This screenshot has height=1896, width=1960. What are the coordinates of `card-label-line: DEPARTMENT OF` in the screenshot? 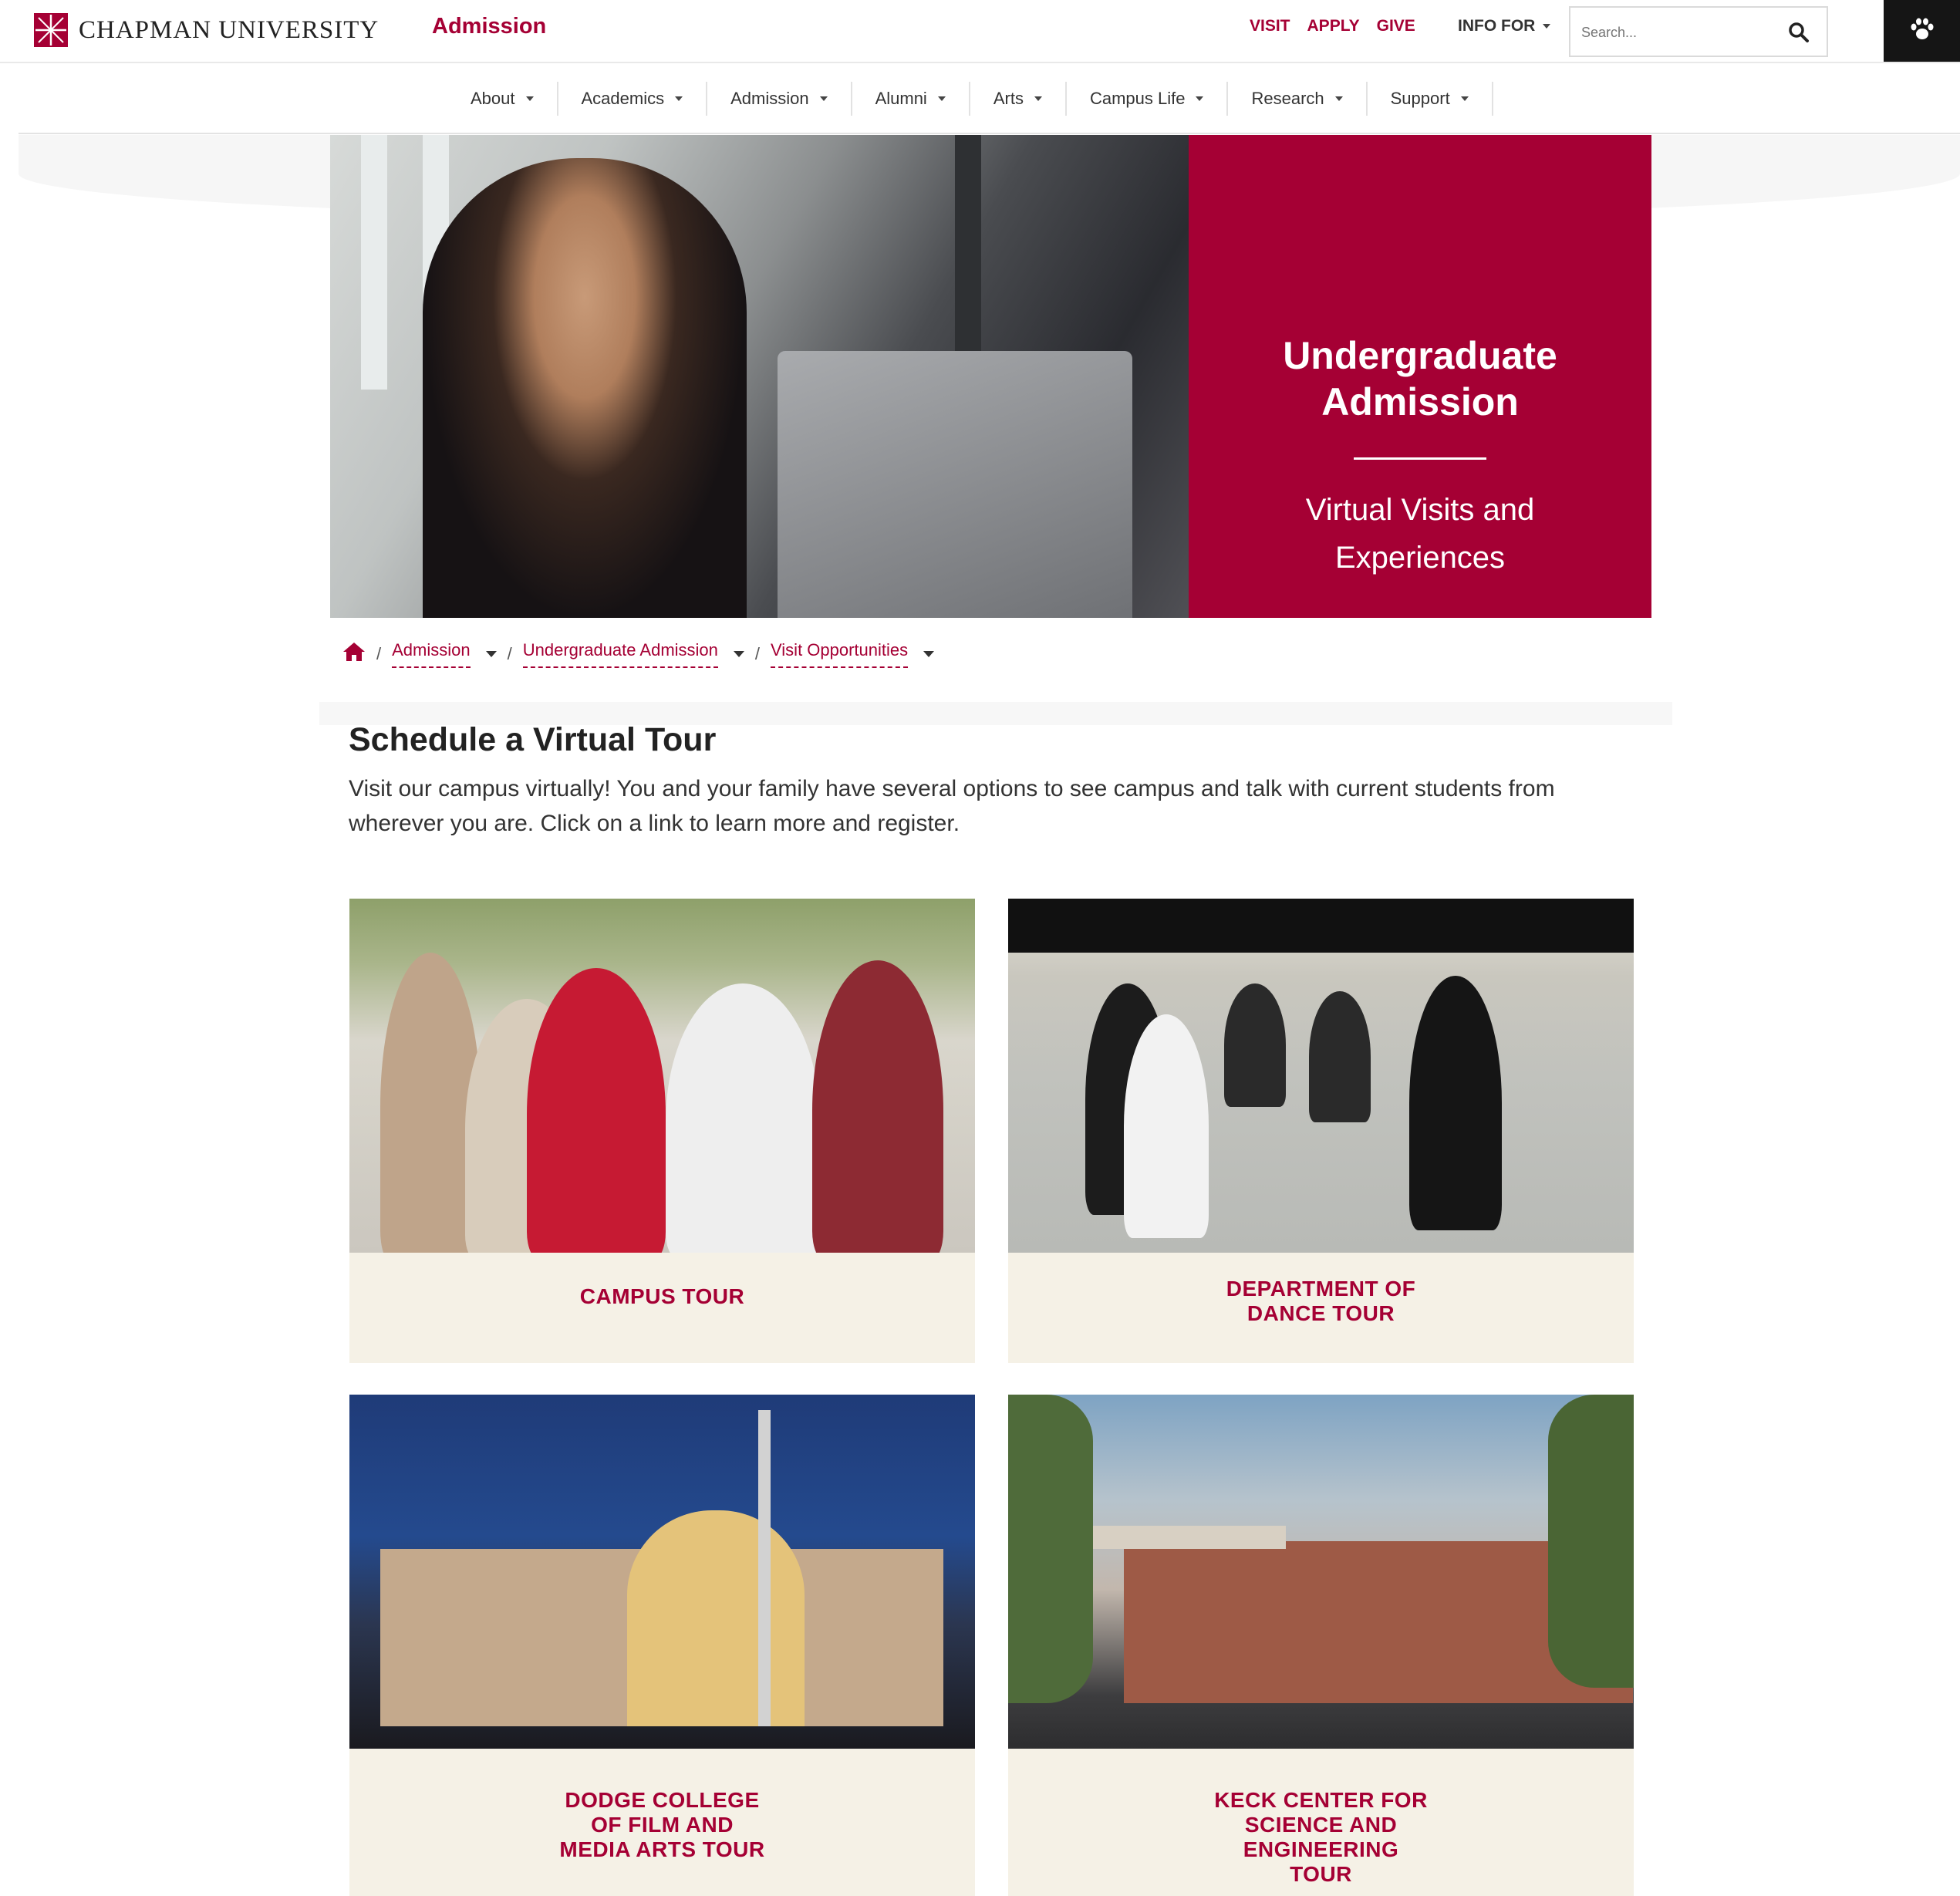 It's located at (1321, 1289).